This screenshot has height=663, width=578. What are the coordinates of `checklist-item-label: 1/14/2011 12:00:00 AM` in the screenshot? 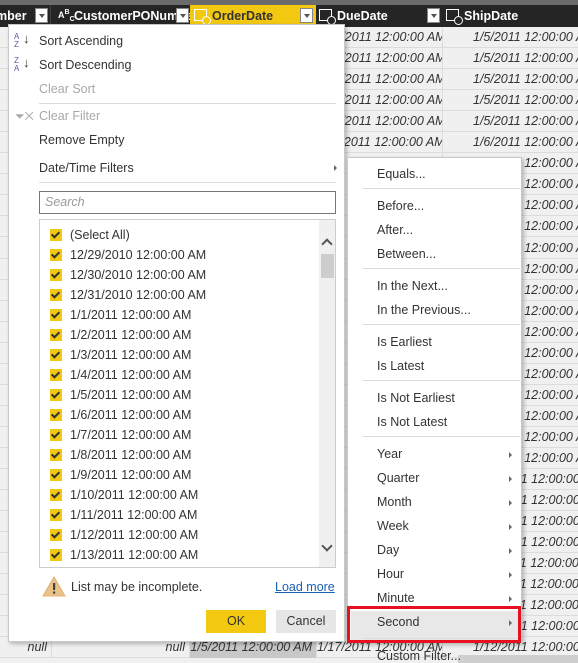 It's located at (134, 566).